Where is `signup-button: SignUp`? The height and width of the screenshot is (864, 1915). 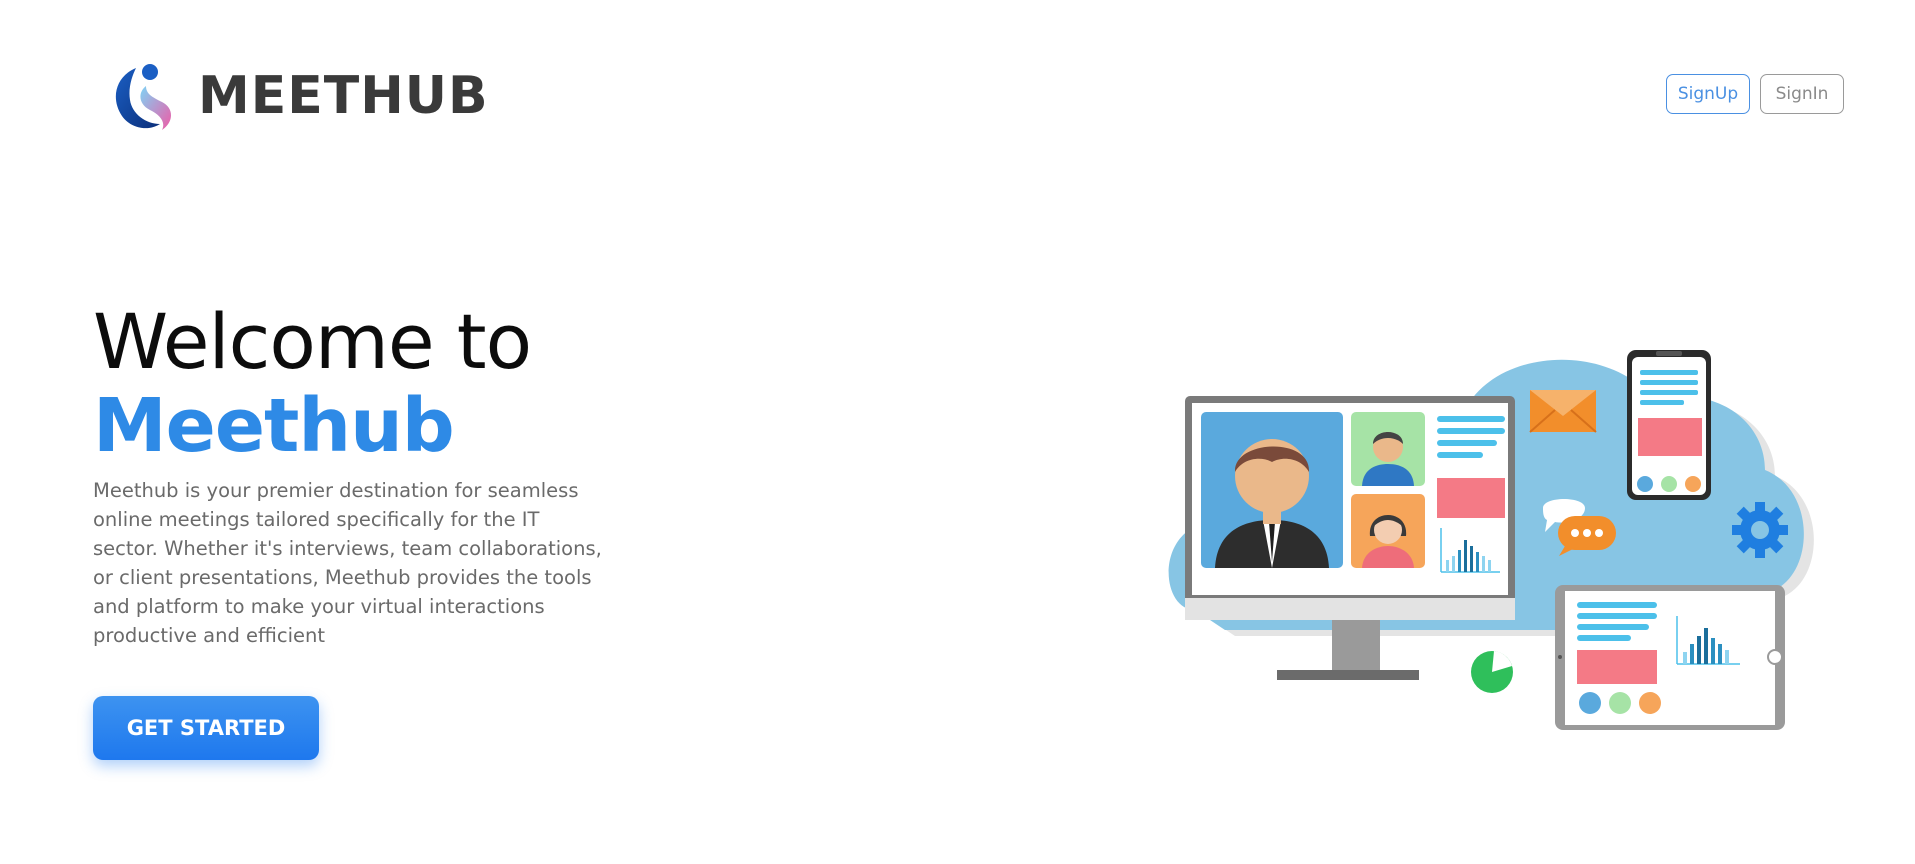 signup-button: SignUp is located at coordinates (1708, 94).